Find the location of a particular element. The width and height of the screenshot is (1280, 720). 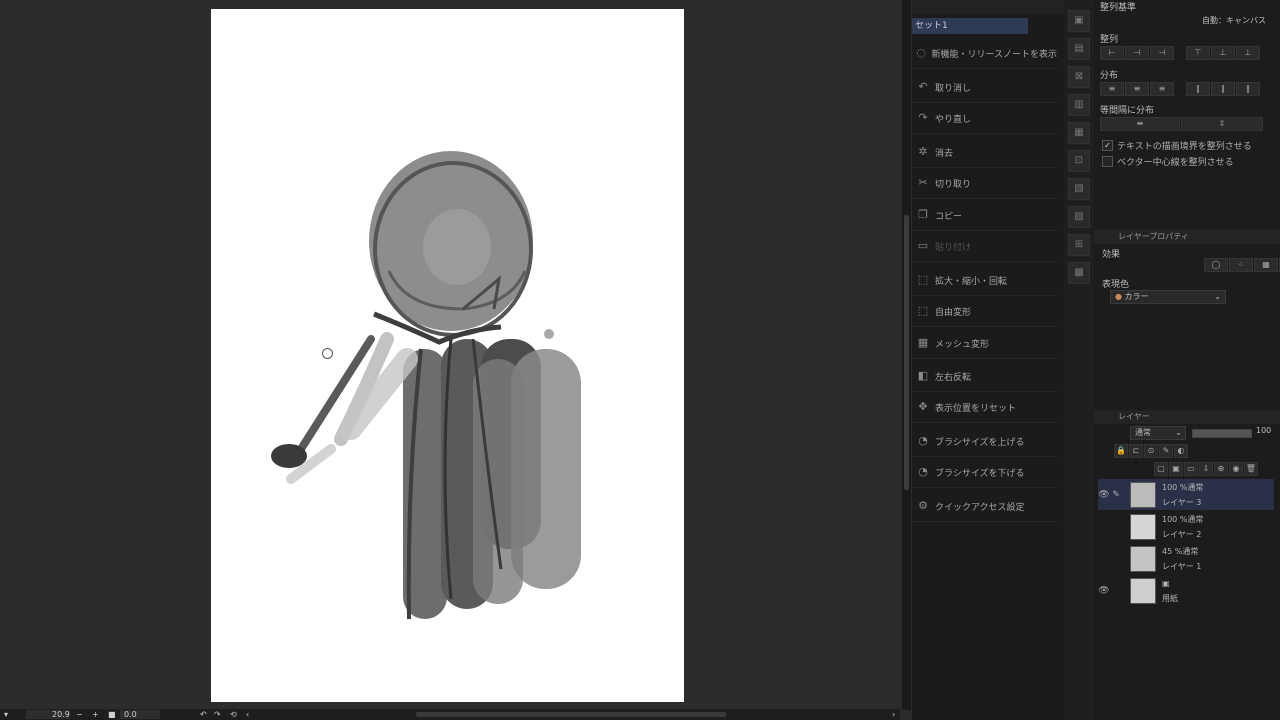

align-bottom-icon: ⊥ is located at coordinates (1248, 53).